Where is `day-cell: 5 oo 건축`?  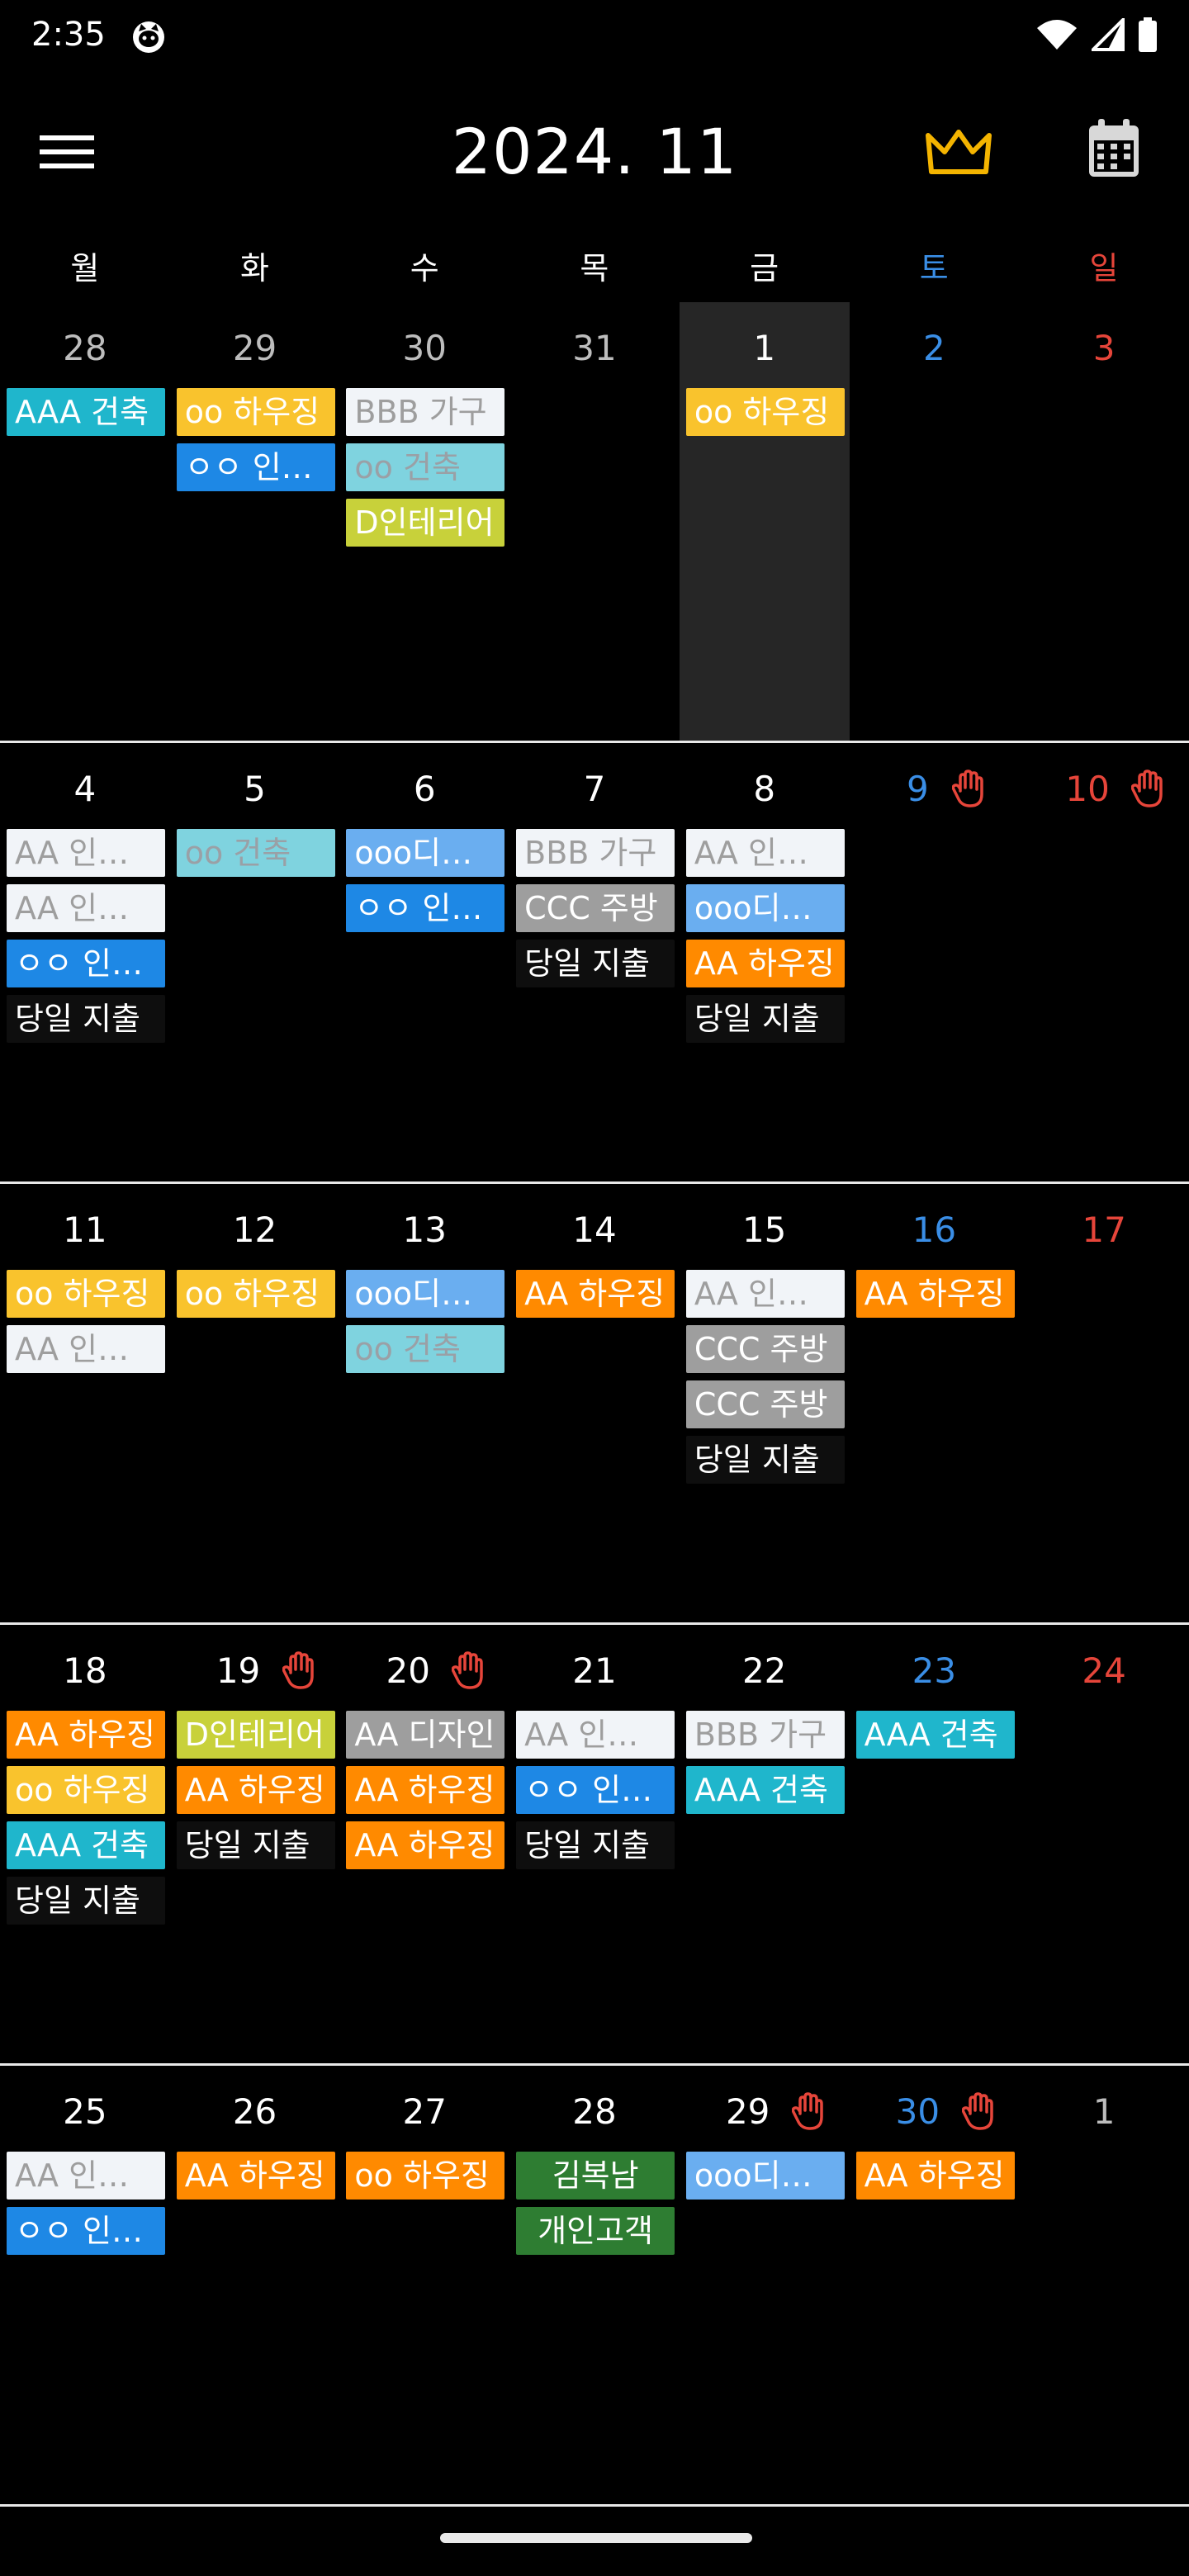
day-cell: 5 oo 건축 is located at coordinates (255, 962).